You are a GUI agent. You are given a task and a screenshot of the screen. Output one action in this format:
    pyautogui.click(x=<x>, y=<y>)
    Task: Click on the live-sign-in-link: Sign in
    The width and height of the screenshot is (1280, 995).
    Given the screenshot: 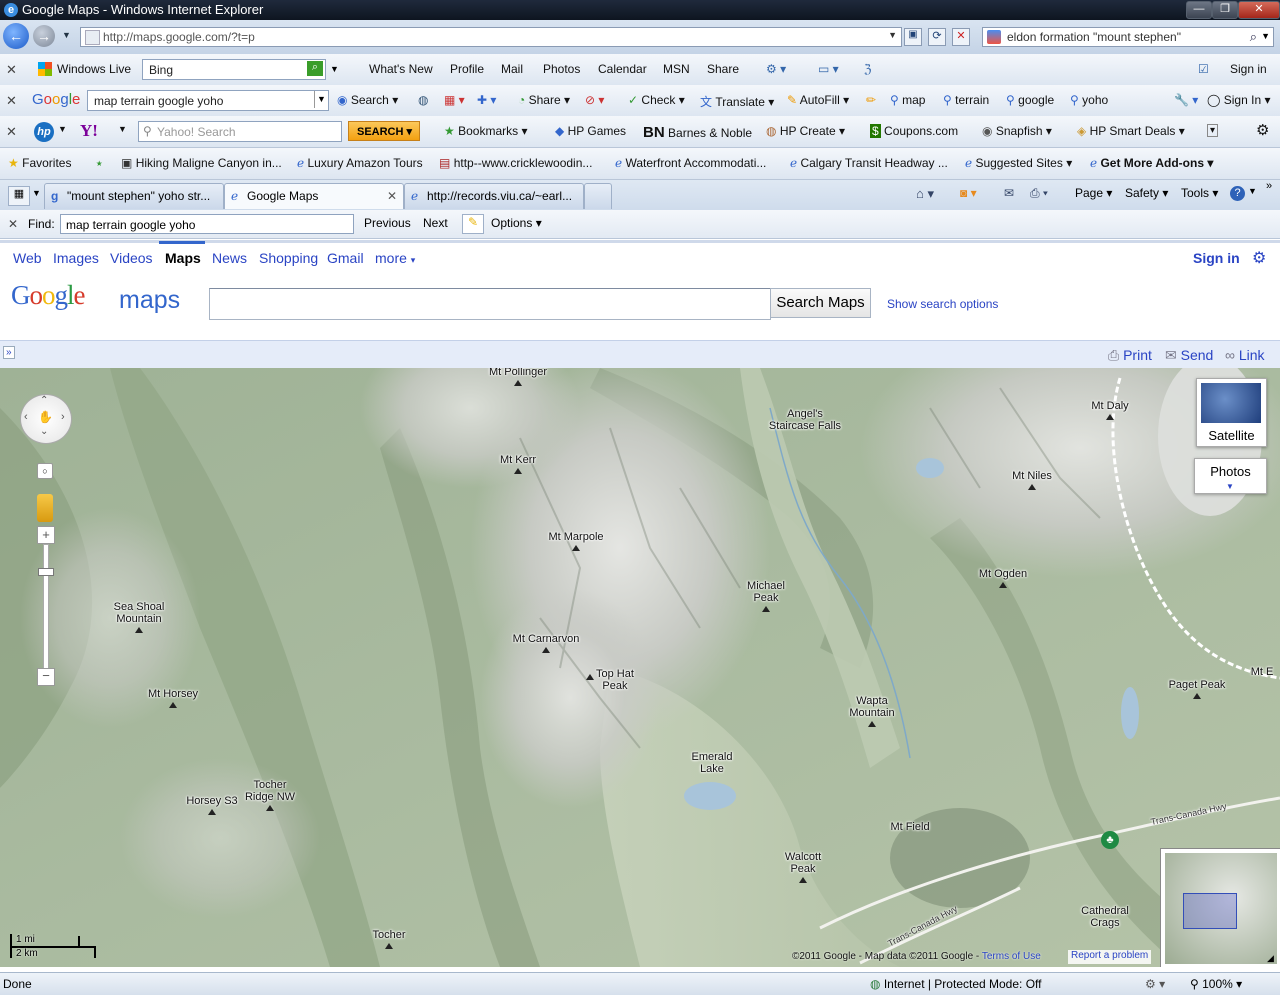 What is the action you would take?
    pyautogui.click(x=1248, y=69)
    